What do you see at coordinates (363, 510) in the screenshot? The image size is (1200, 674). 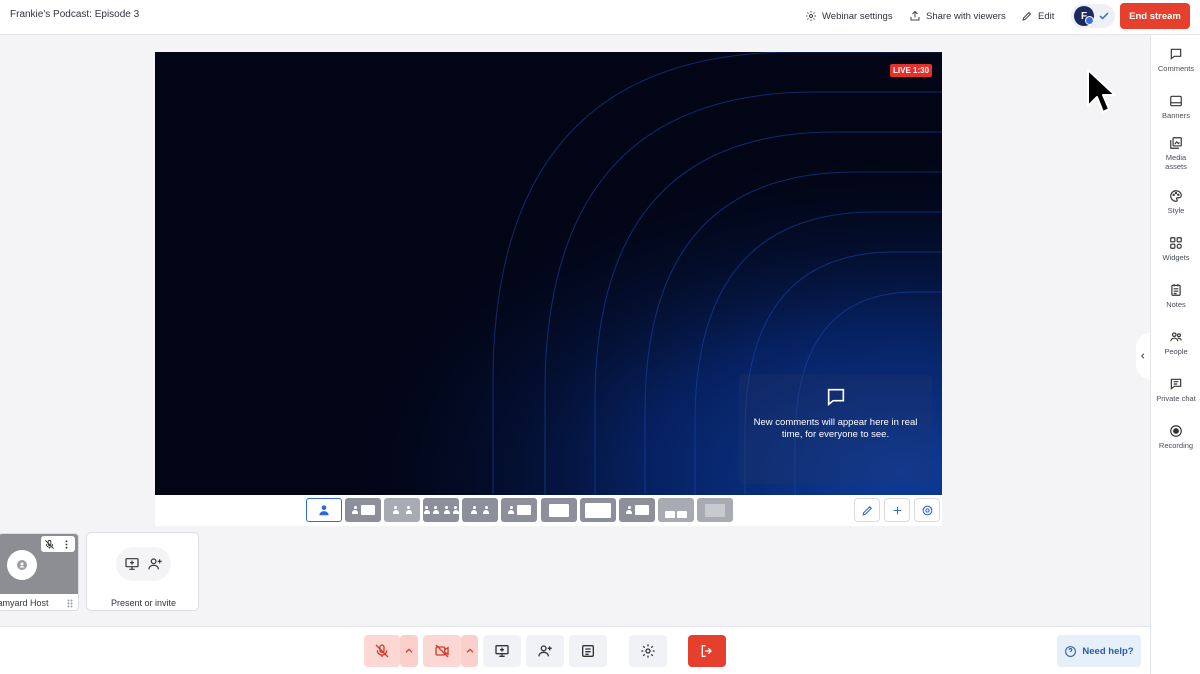 I see `layout-person-screen-button` at bounding box center [363, 510].